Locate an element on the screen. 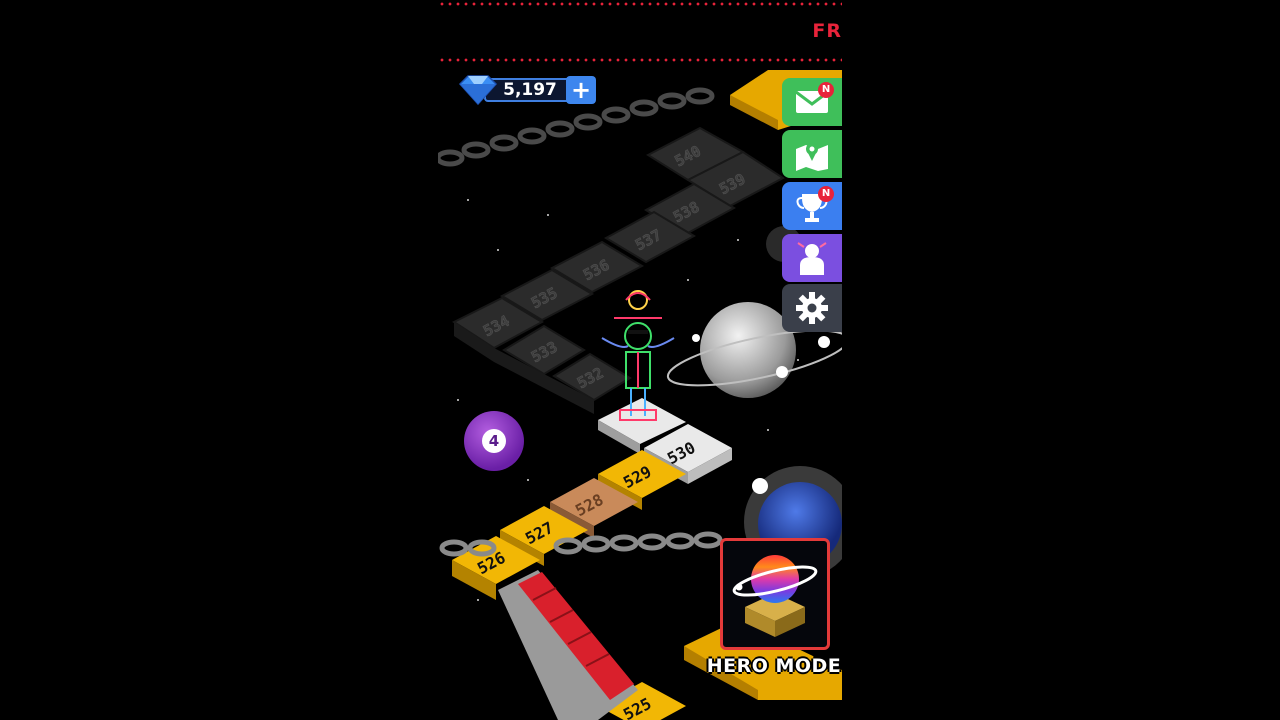 The width and height of the screenshot is (1280, 720). mail-button: N is located at coordinates (812, 102).